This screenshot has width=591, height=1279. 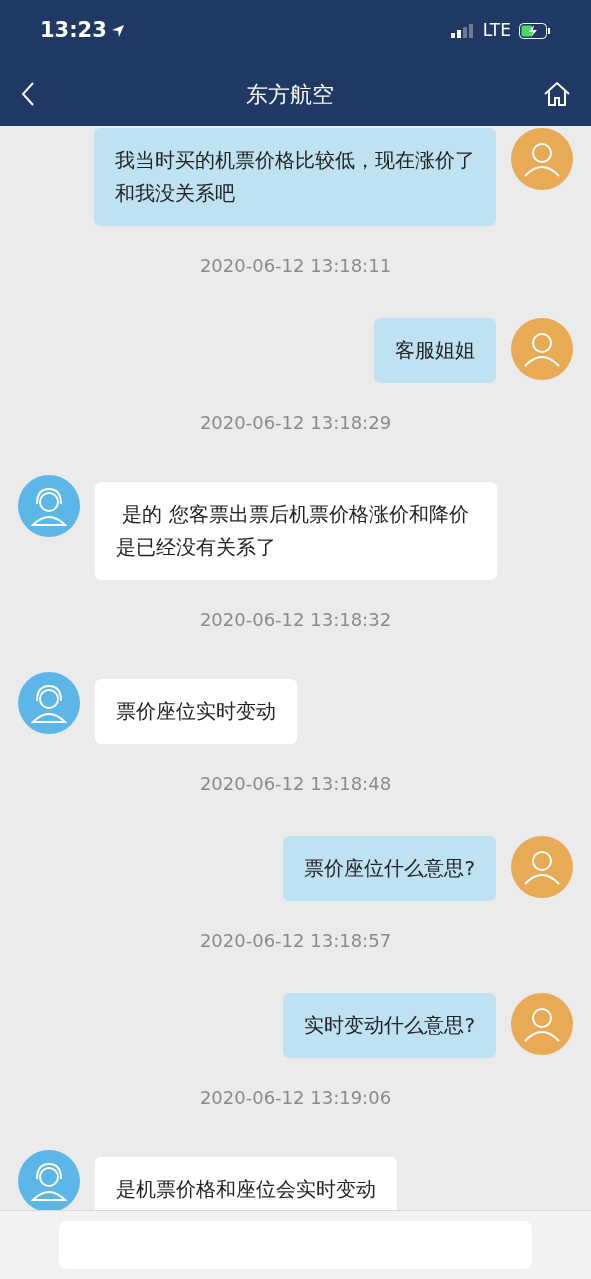 What do you see at coordinates (535, 31) in the screenshot?
I see `battery-charging-icon` at bounding box center [535, 31].